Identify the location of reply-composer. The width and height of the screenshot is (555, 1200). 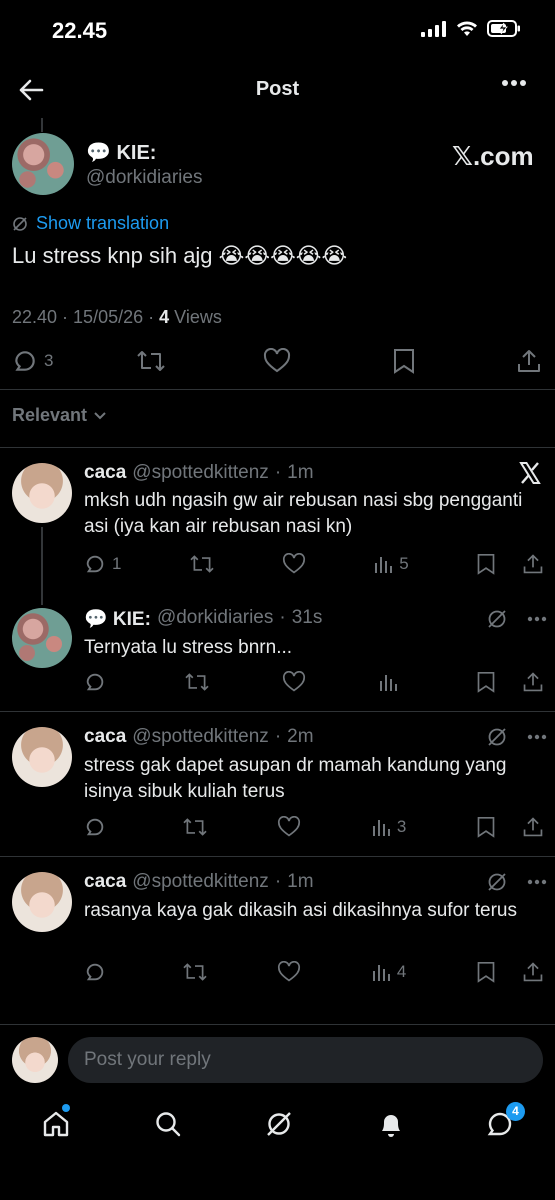
(305, 1060).